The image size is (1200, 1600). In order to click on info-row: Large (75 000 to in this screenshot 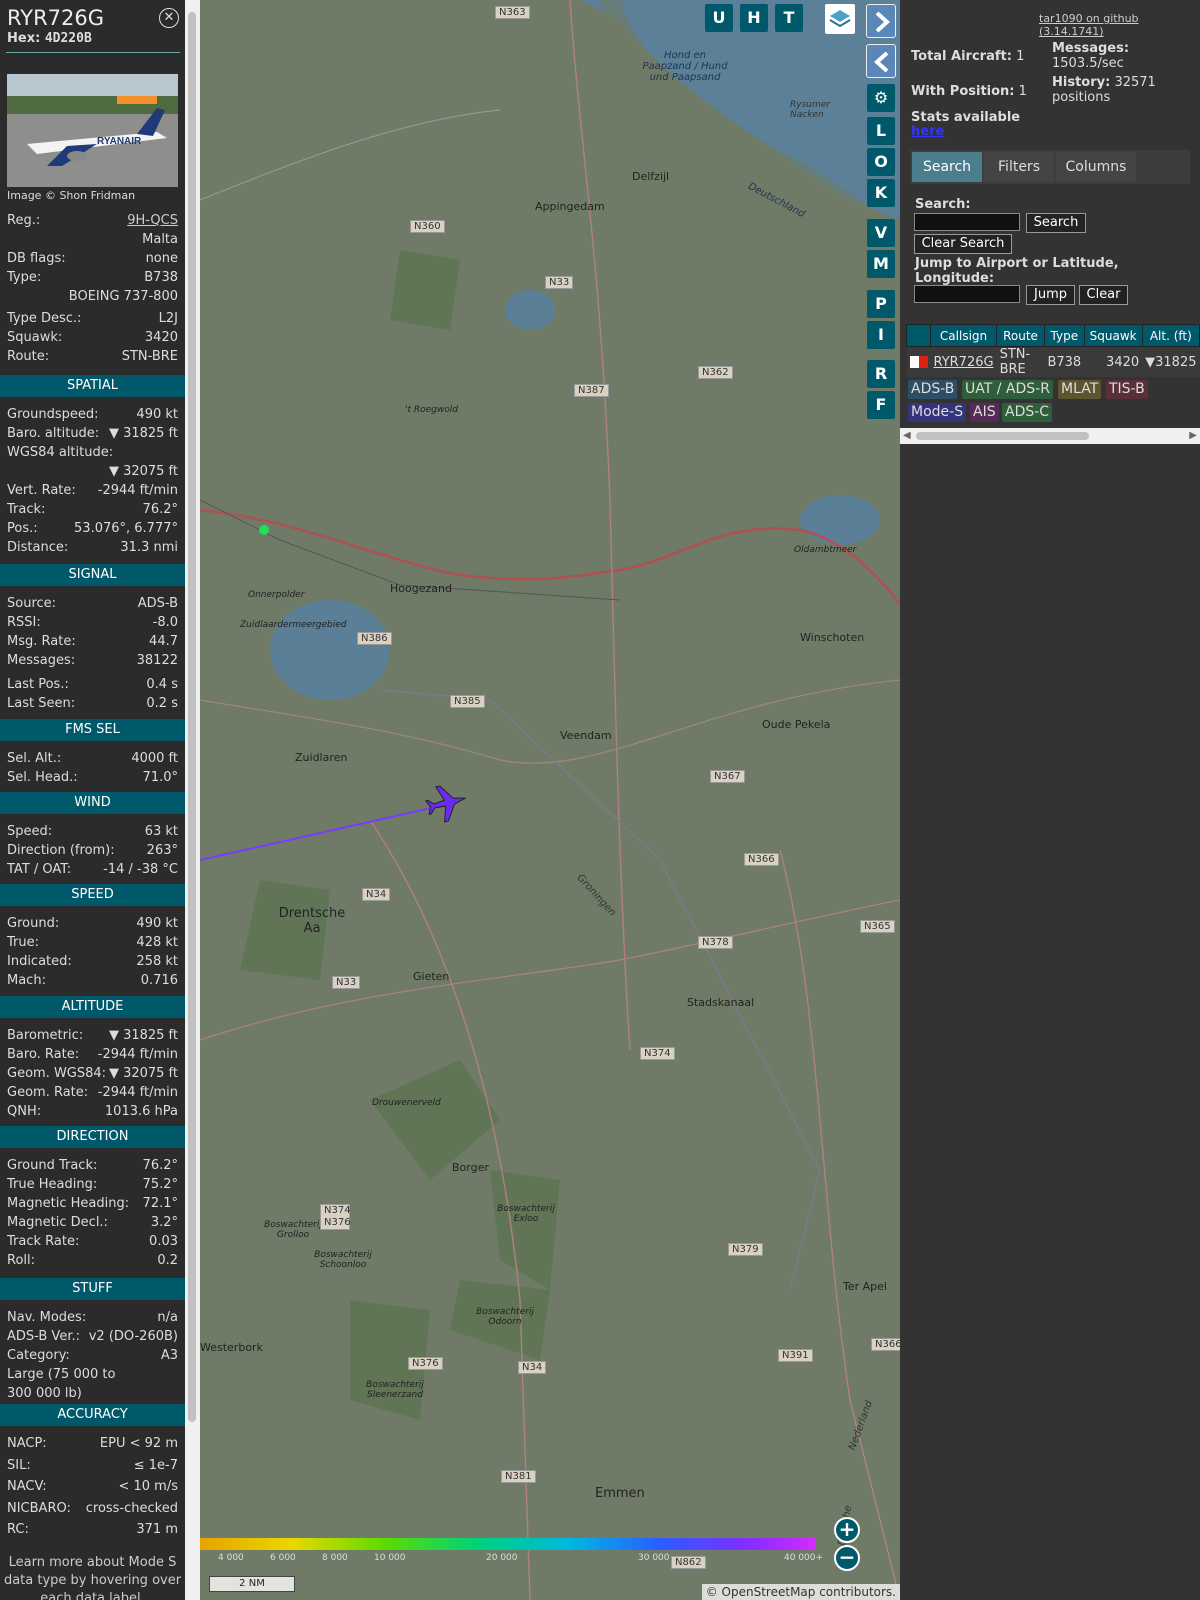, I will do `click(92, 1376)`.